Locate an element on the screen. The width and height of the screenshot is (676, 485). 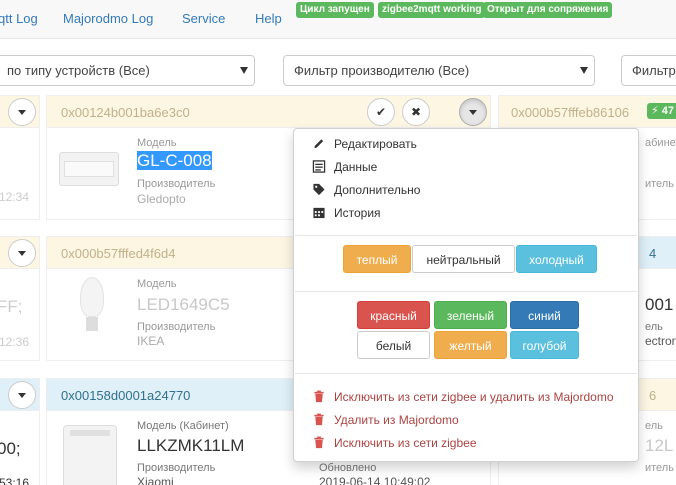
relay-image is located at coordinates (90, 455).